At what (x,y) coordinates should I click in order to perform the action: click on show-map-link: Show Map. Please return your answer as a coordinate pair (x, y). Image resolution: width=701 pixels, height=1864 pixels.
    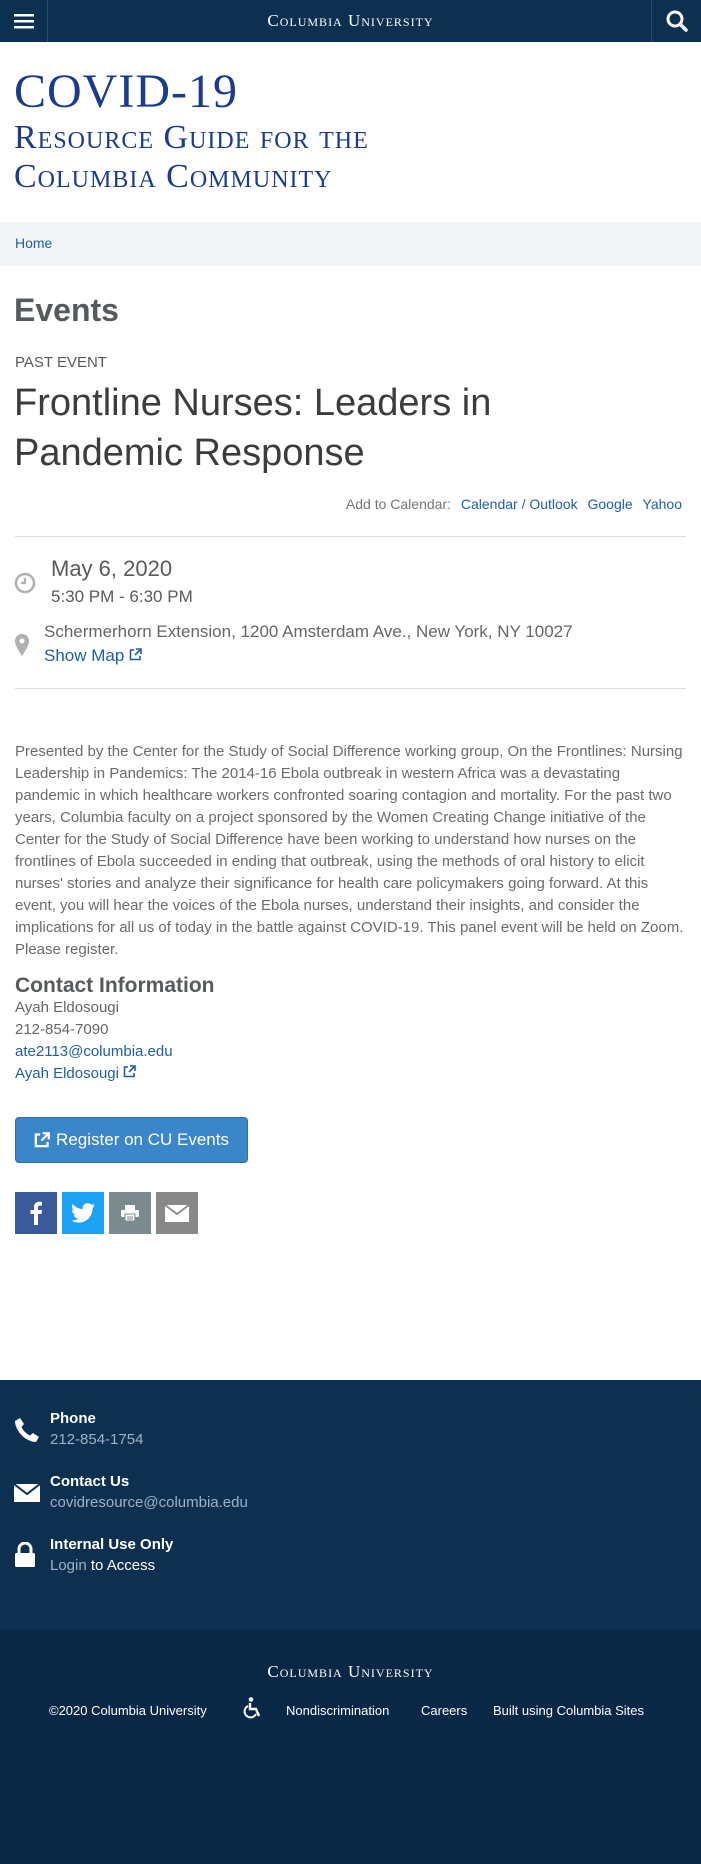
    Looking at the image, I should click on (93, 656).